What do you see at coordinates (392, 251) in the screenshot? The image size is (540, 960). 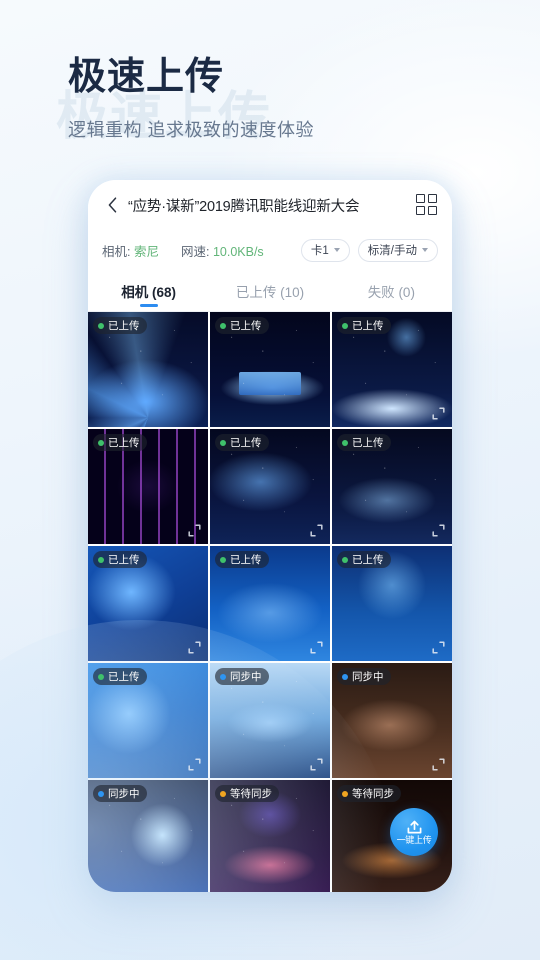 I see `quality-select-label: 标清/手动` at bounding box center [392, 251].